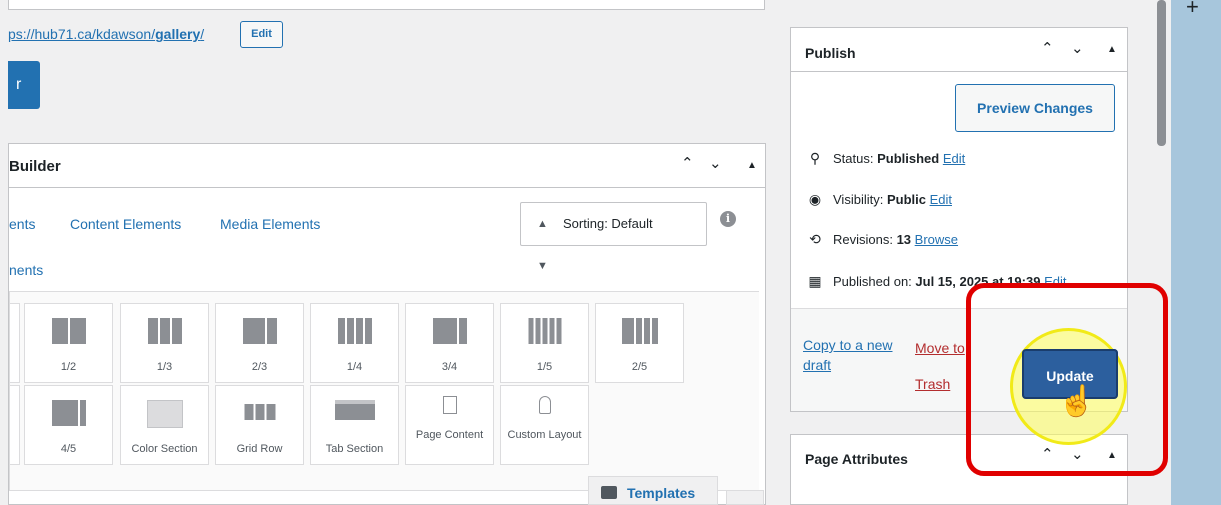 Image resolution: width=1221 pixels, height=505 pixels. Describe the element at coordinates (815, 199) in the screenshot. I see `eye-icon: ◉` at that location.